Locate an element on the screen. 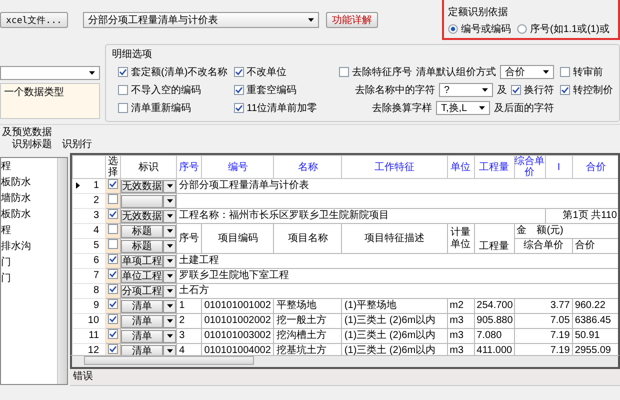 The height and width of the screenshot is (400, 620). table-cell: 挖一般土方 is located at coordinates (308, 321).